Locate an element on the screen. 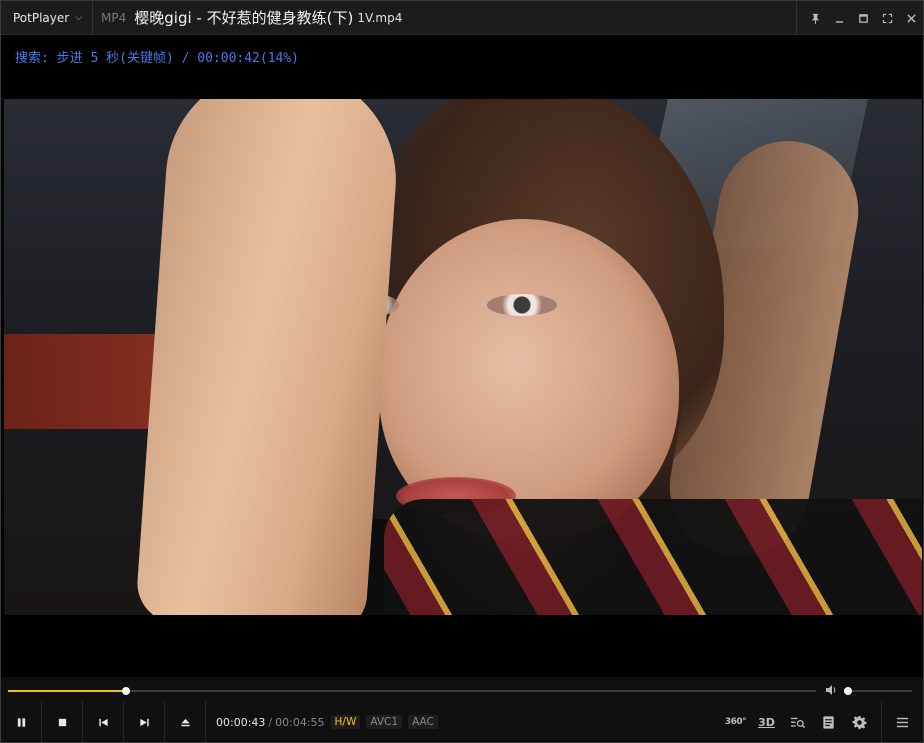 This screenshot has height=743, width=924. stop-button is located at coordinates (62, 721).